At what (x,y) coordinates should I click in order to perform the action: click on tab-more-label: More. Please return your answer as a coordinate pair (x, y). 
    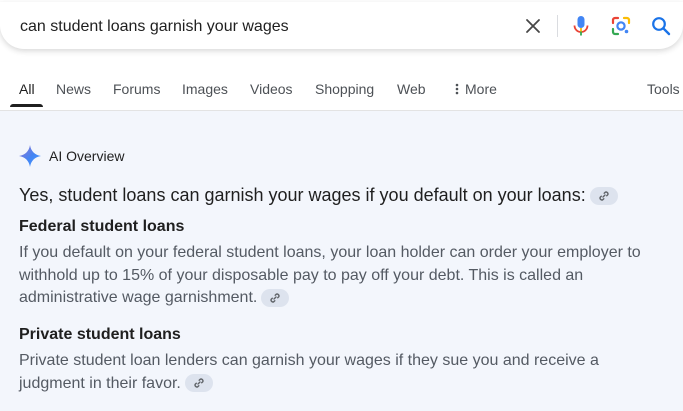
    Looking at the image, I should click on (481, 89).